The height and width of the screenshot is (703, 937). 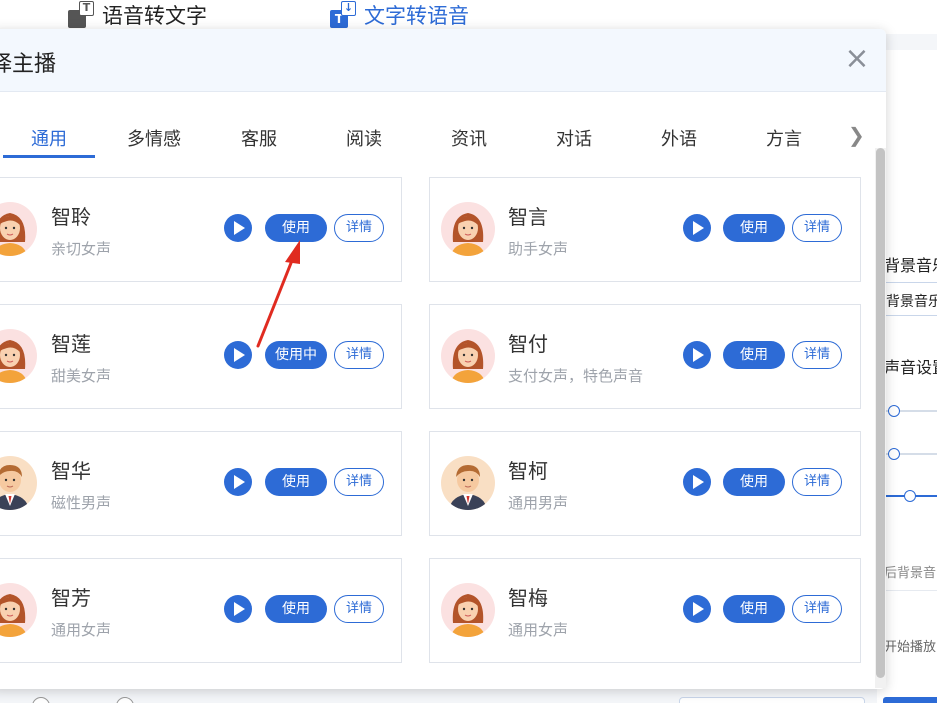 I want to click on tab-reading: 阅读, so click(x=364, y=138).